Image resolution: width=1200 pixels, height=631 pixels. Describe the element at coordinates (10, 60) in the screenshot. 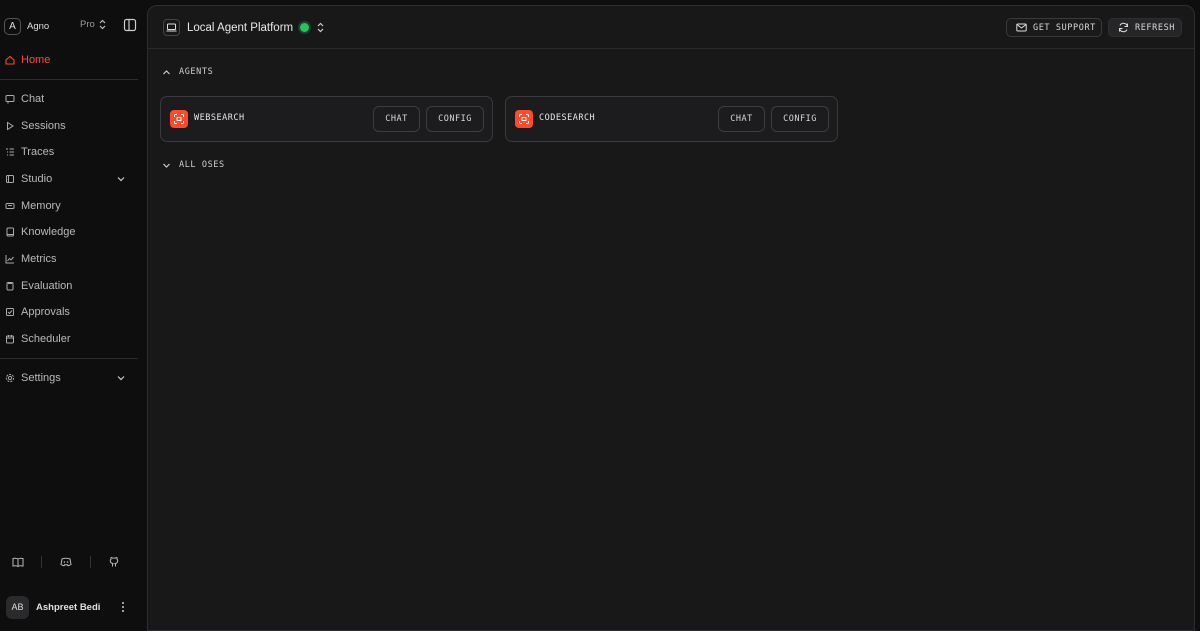

I see `home-icon` at that location.